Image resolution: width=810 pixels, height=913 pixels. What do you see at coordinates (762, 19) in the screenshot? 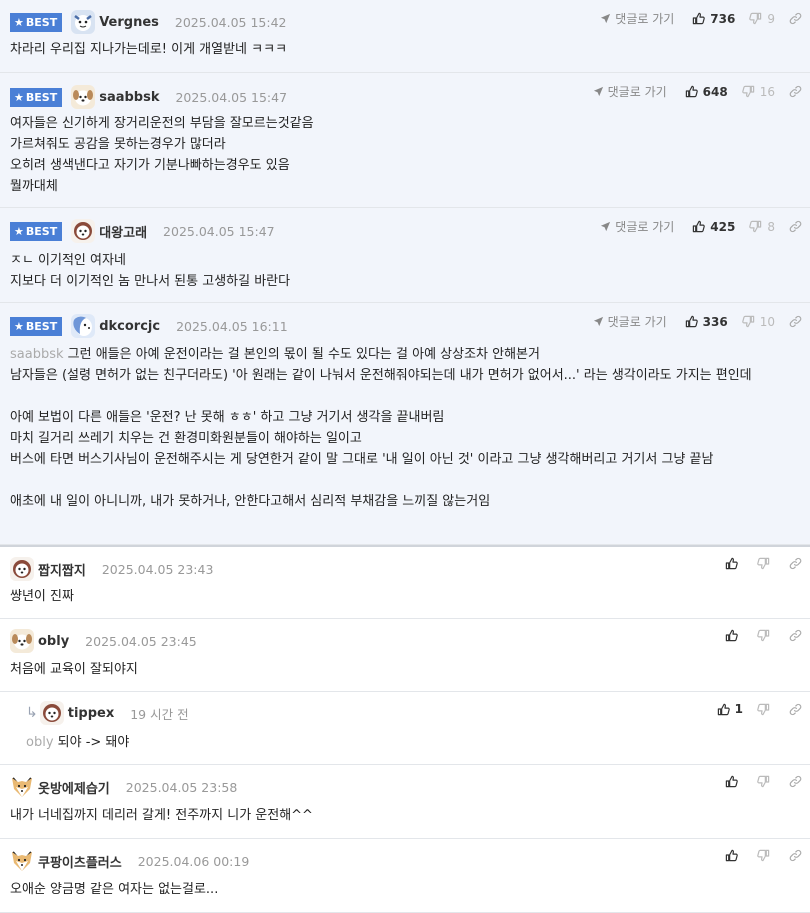
I see `downvote-button: 9` at bounding box center [762, 19].